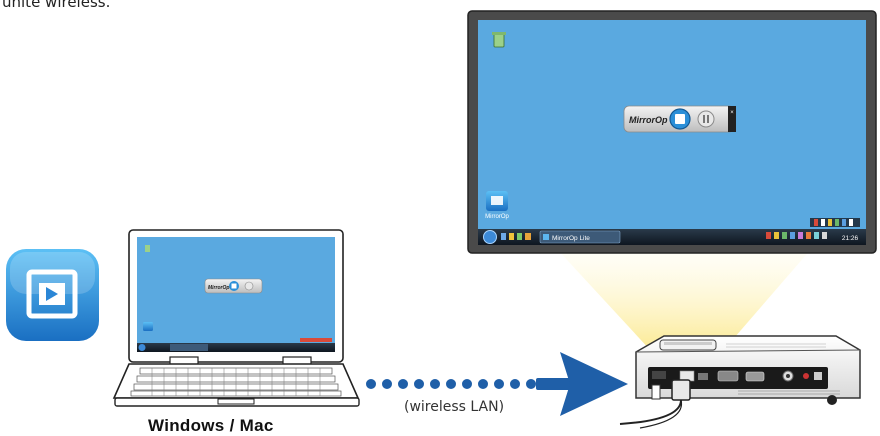  Describe the element at coordinates (497, 205) in the screenshot. I see `mirrorop-desktop-icon: MirrorOp` at that location.